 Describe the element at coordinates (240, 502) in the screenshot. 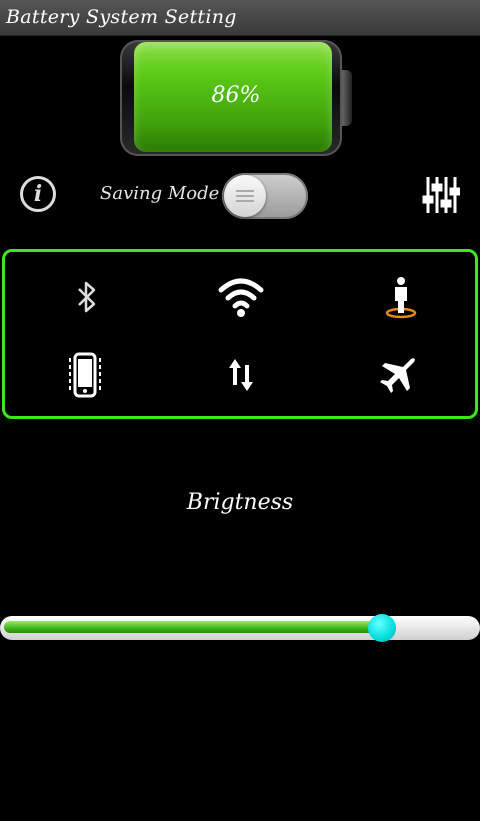

I see `brightness-label: Brigtness` at that location.